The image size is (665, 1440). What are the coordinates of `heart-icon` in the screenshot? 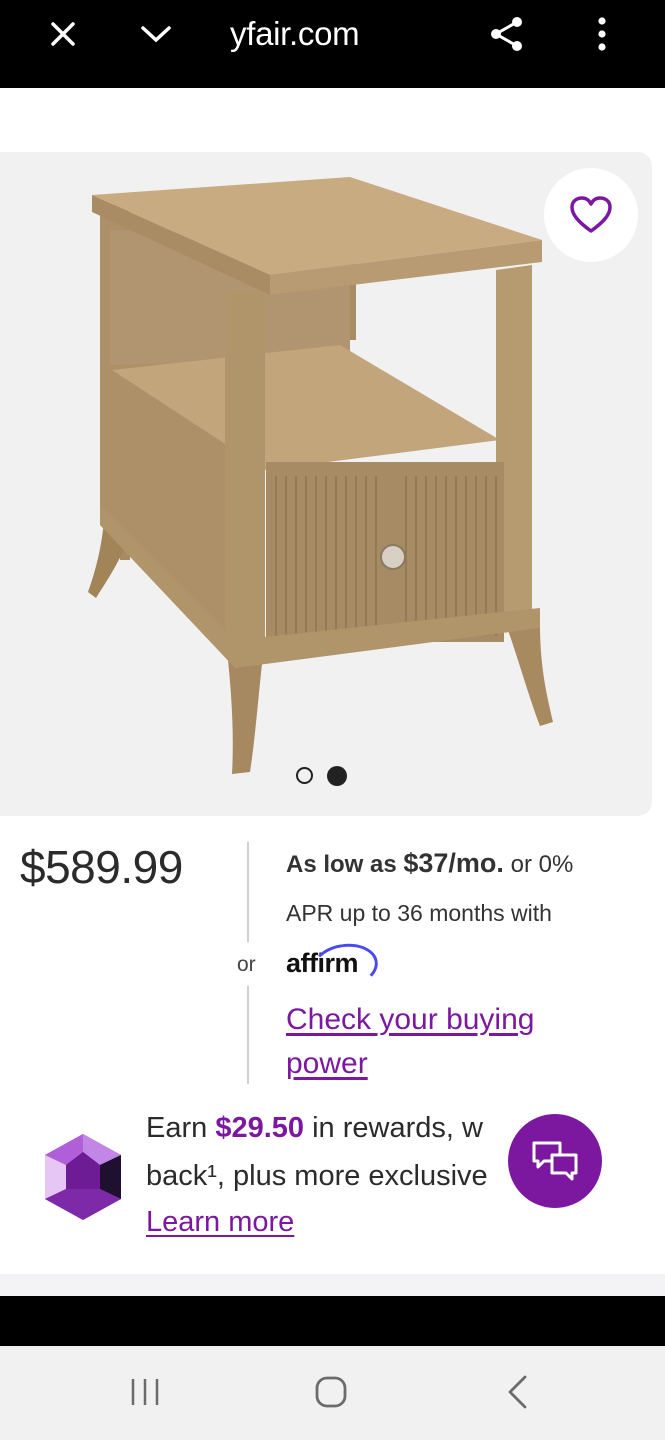 It's located at (591, 214).